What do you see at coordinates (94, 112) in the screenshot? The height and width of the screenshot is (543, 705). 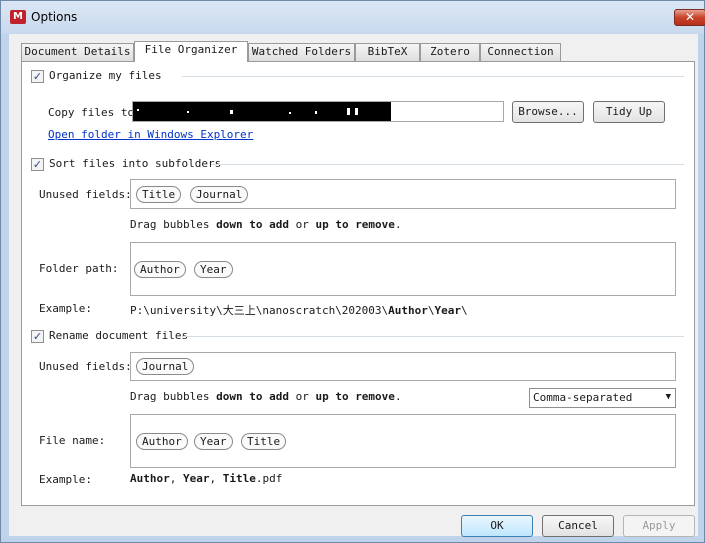 I see `copy-files-label: Copy files to:` at bounding box center [94, 112].